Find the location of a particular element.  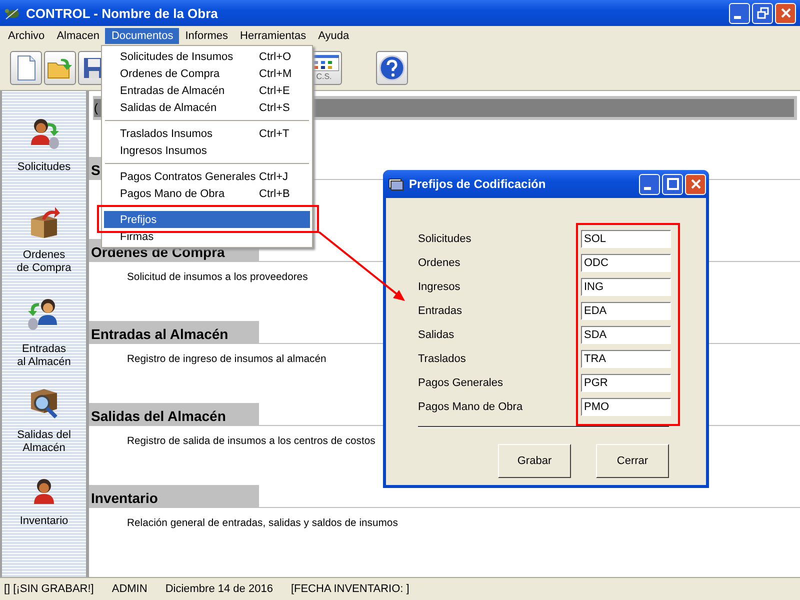

box-magnifier-icon is located at coordinates (44, 403).